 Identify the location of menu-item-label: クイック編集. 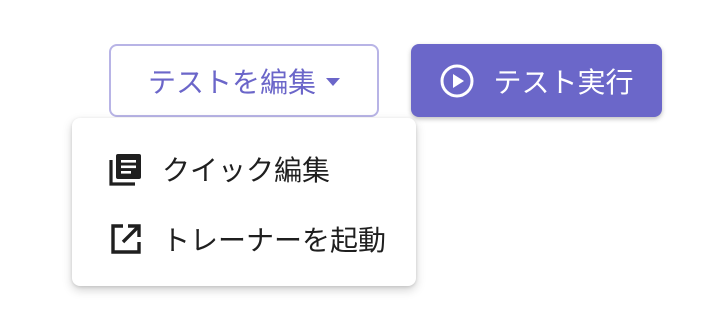
(246, 170).